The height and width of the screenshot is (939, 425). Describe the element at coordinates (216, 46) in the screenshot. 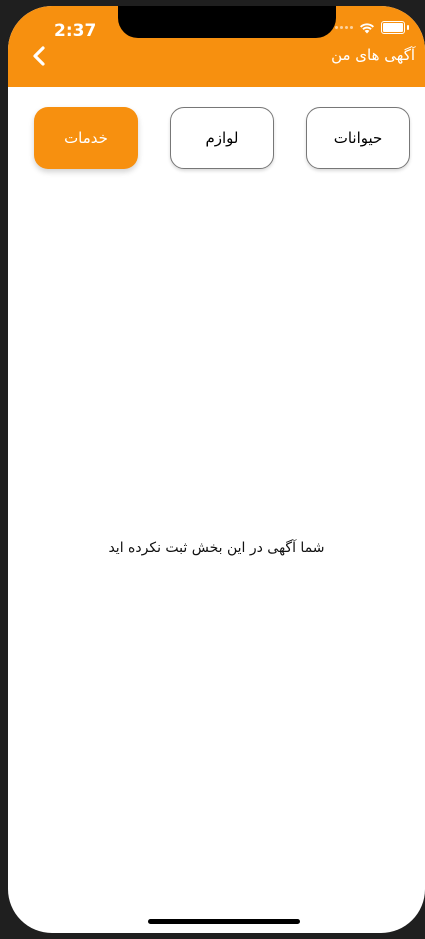

I see `app-header: 2:37 آگهی های من` at that location.